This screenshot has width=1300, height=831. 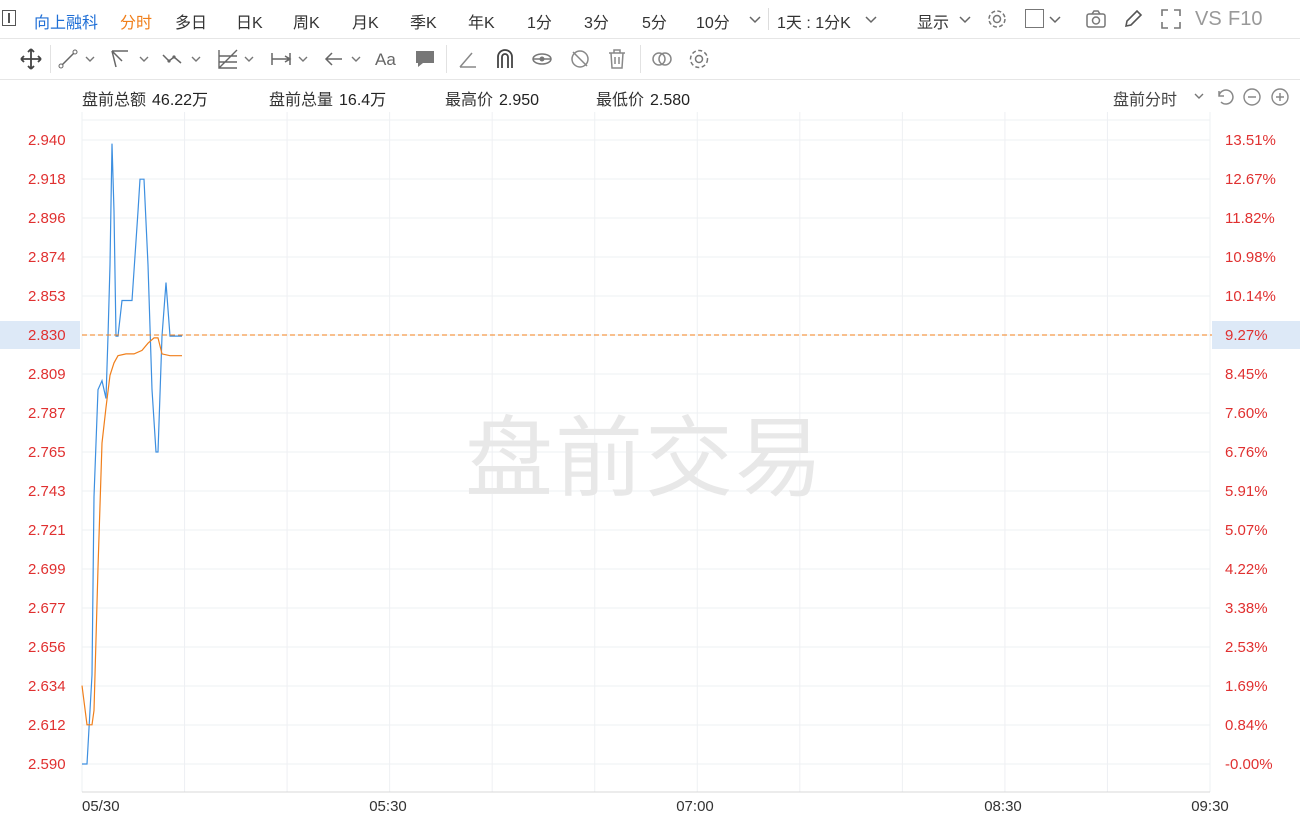 I want to click on range-select: 1天 : 1分K, so click(x=814, y=21).